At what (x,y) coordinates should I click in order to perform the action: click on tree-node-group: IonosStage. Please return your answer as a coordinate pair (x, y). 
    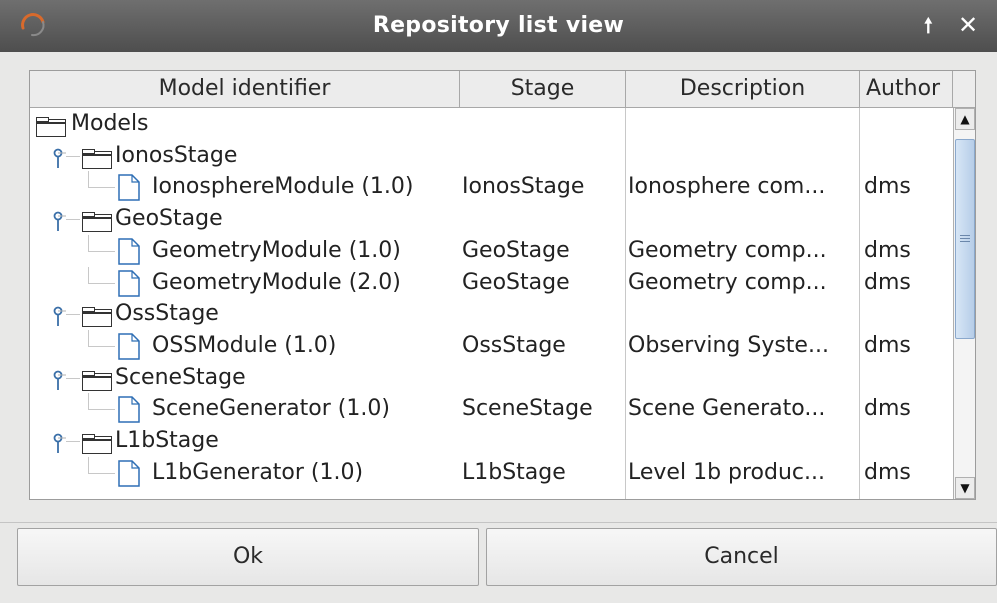
    Looking at the image, I should click on (244, 156).